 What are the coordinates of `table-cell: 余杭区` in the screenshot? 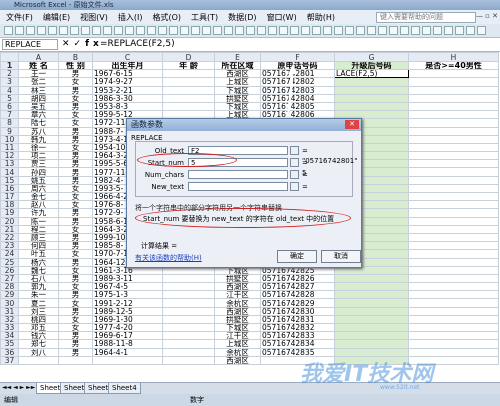 It's located at (237, 303).